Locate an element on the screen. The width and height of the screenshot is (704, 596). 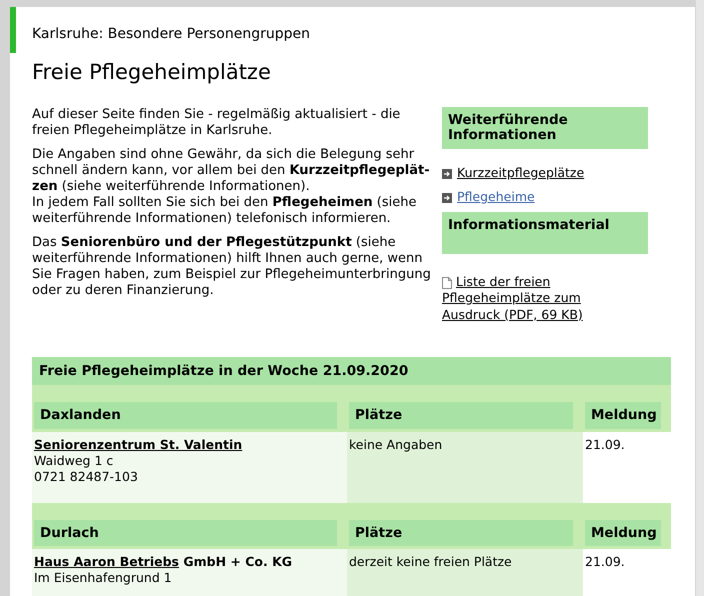
accent-bar is located at coordinates (13, 30).